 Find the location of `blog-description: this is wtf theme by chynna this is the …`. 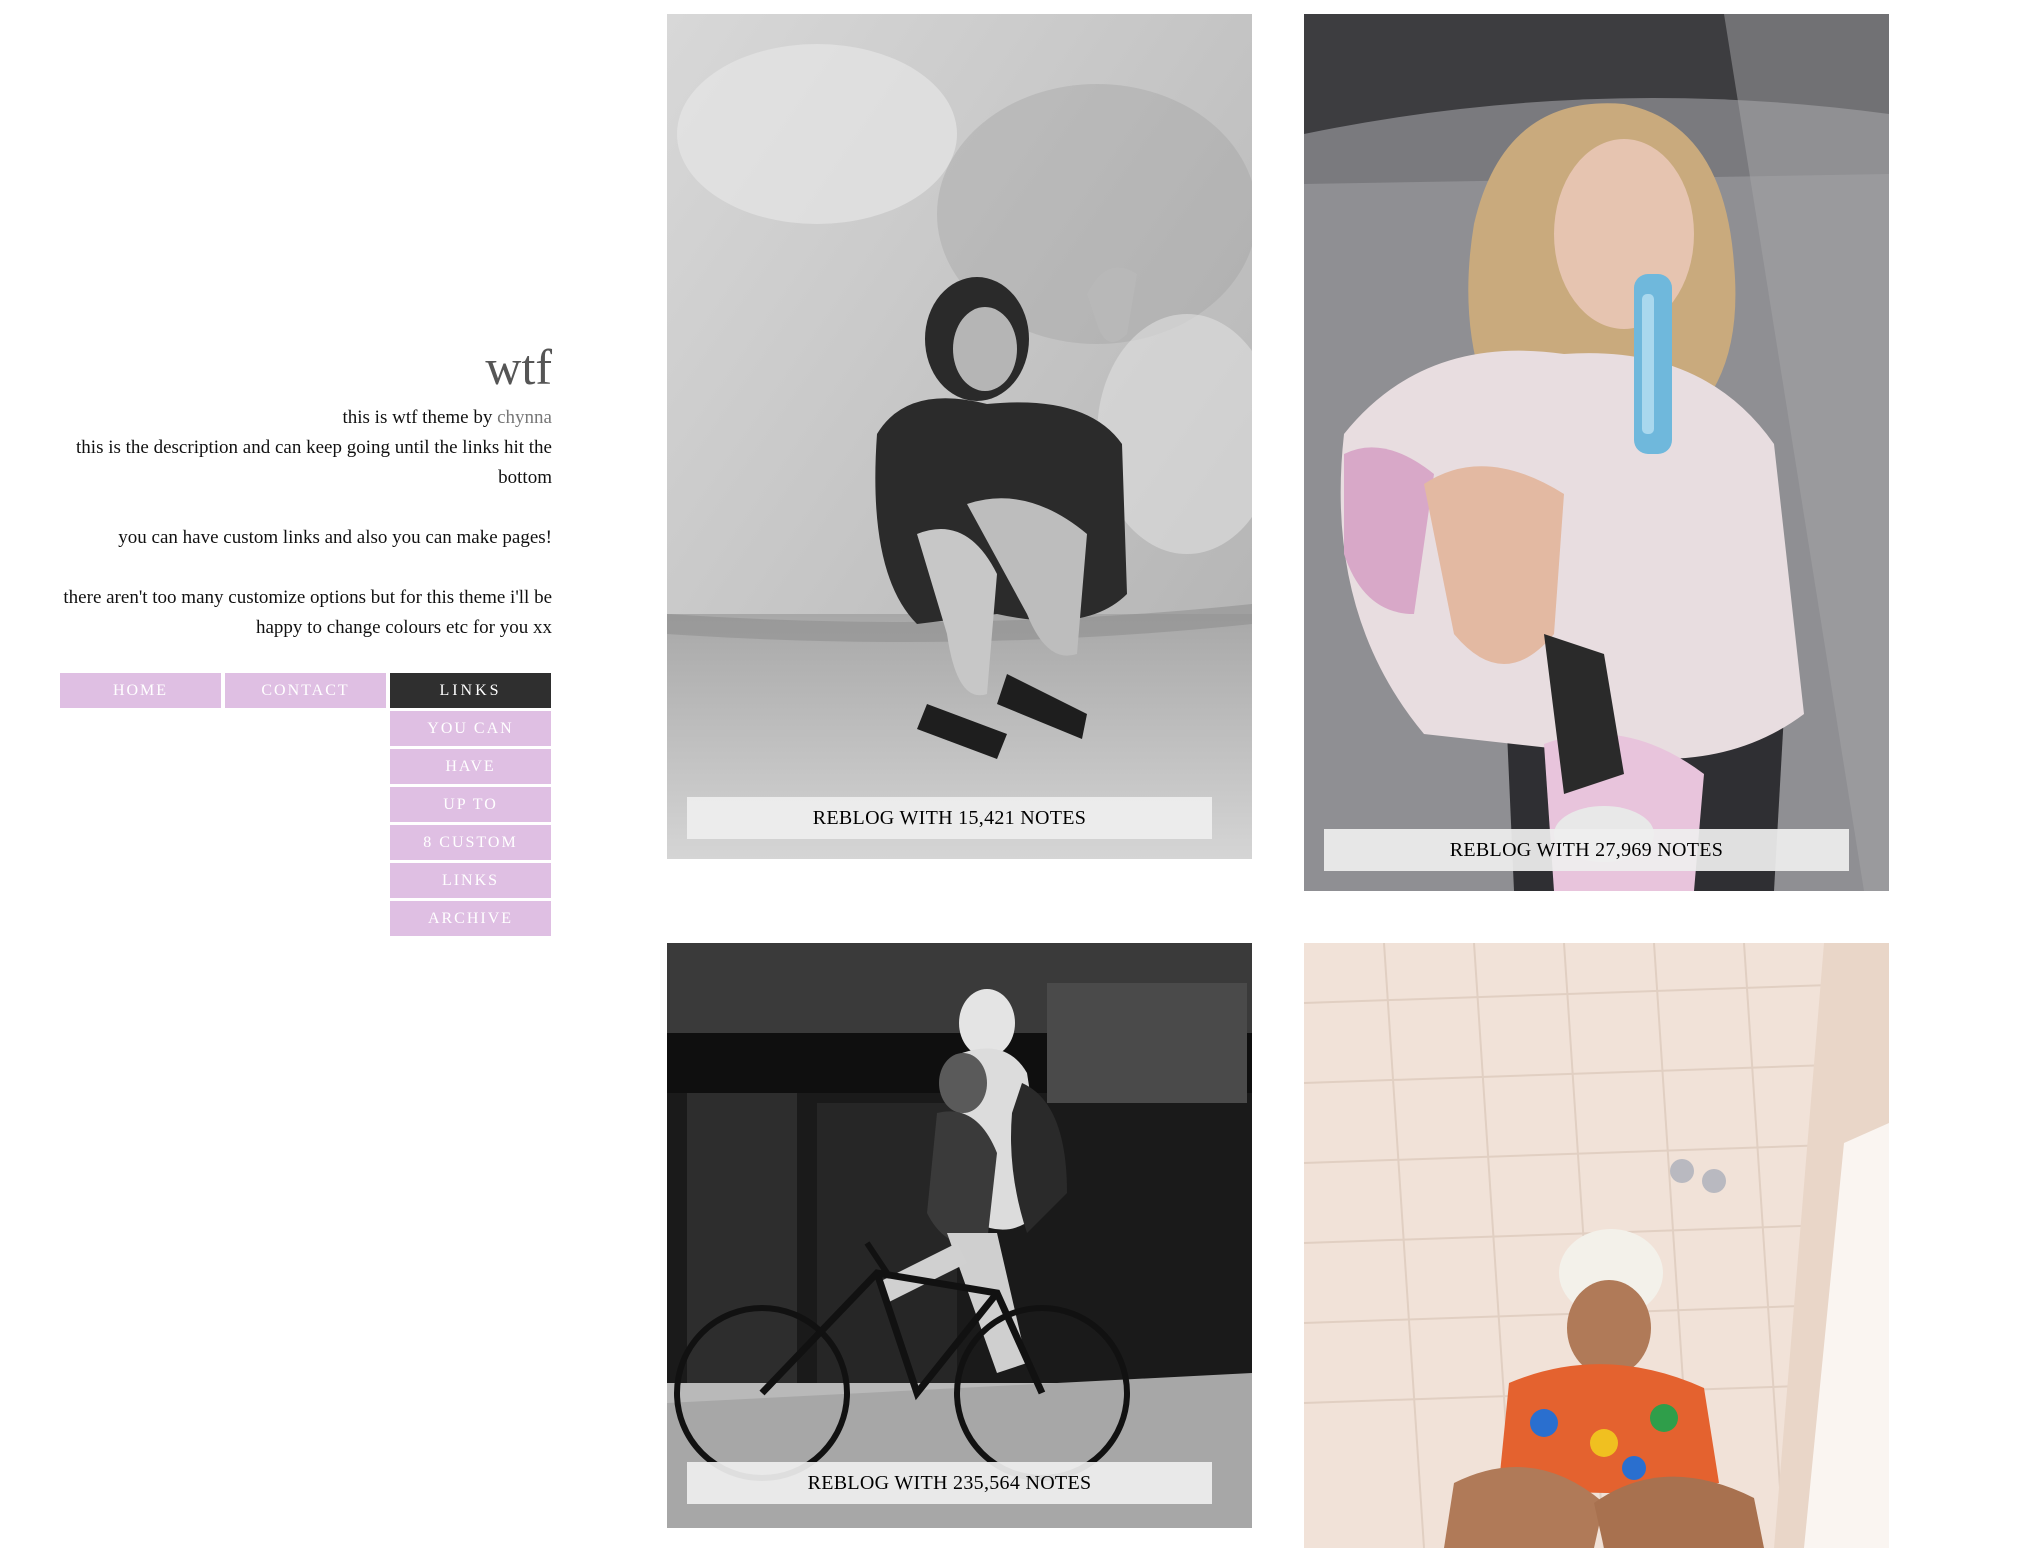

blog-description: this is wtf theme by chynna this is the … is located at coordinates (296, 523).